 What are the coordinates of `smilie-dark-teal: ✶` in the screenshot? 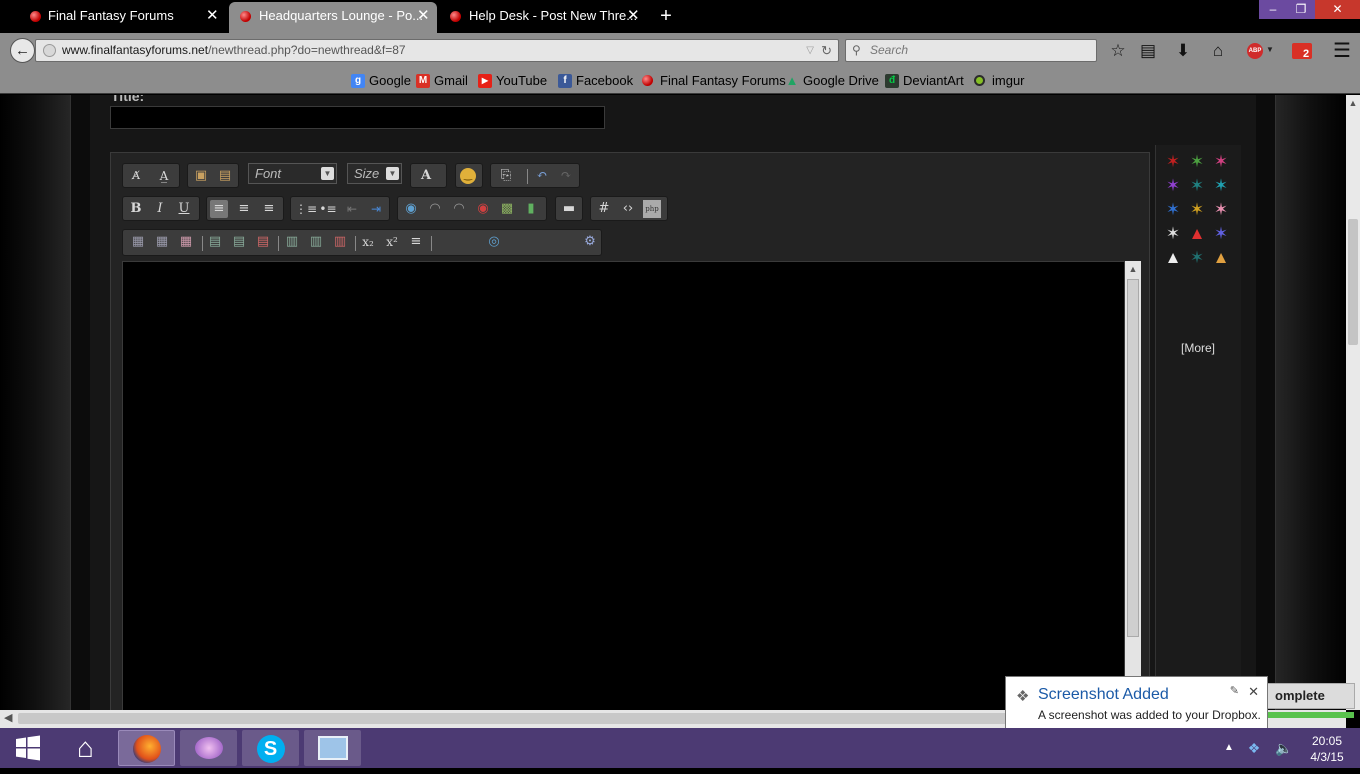 It's located at (1197, 258).